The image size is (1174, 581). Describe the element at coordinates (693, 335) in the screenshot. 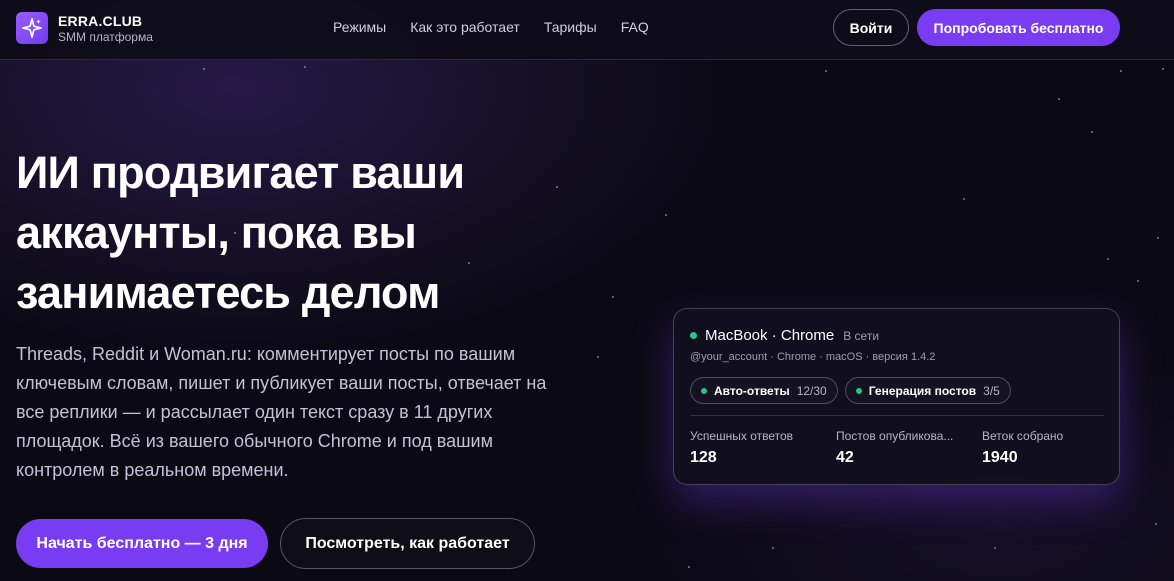

I see `online-status-dot` at that location.